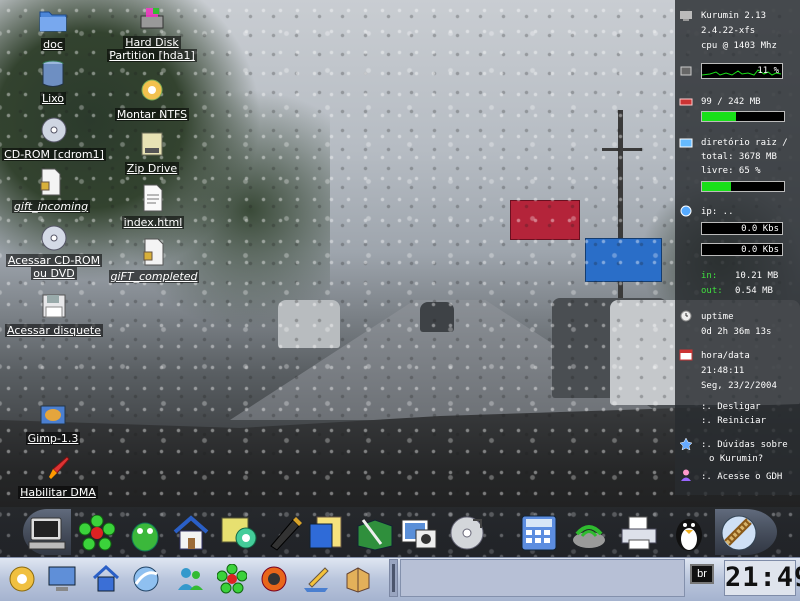  Describe the element at coordinates (53, 44) in the screenshot. I see `desktop-icon-label: doc` at that location.